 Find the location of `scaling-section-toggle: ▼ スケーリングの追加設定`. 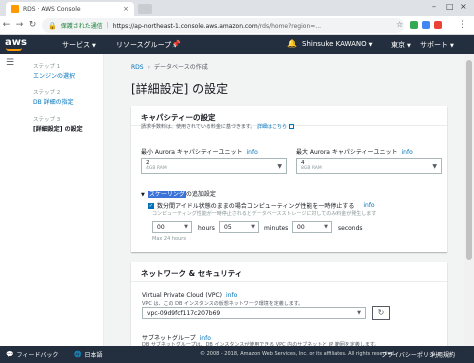

scaling-section-toggle: ▼ スケーリングの追加設定 is located at coordinates (178, 193).